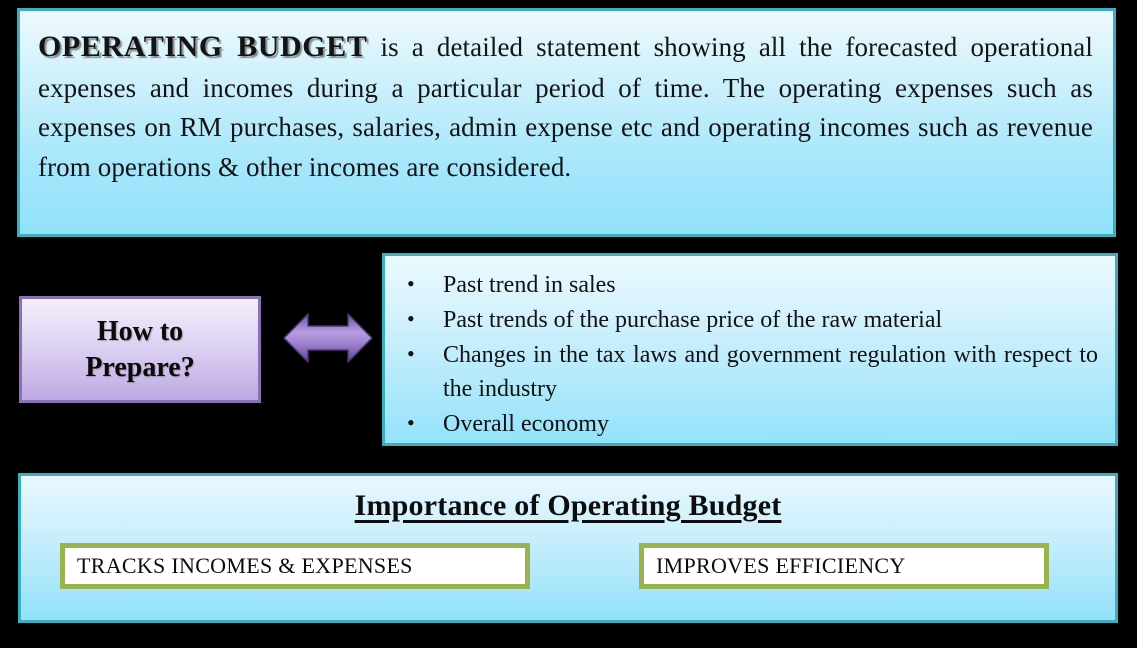  What do you see at coordinates (203, 46) in the screenshot?
I see `definition-lead-term: OPERATING BUDGET` at bounding box center [203, 46].